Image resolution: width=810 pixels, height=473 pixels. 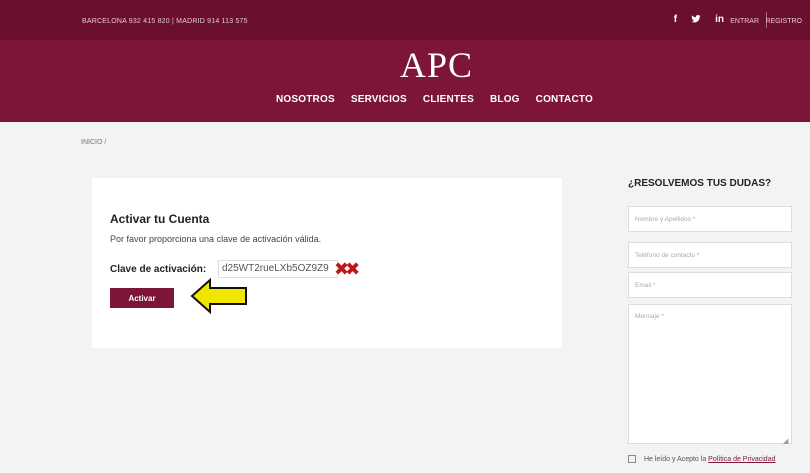 I want to click on nav-item-servicios: SERVICIOS, so click(x=379, y=99).